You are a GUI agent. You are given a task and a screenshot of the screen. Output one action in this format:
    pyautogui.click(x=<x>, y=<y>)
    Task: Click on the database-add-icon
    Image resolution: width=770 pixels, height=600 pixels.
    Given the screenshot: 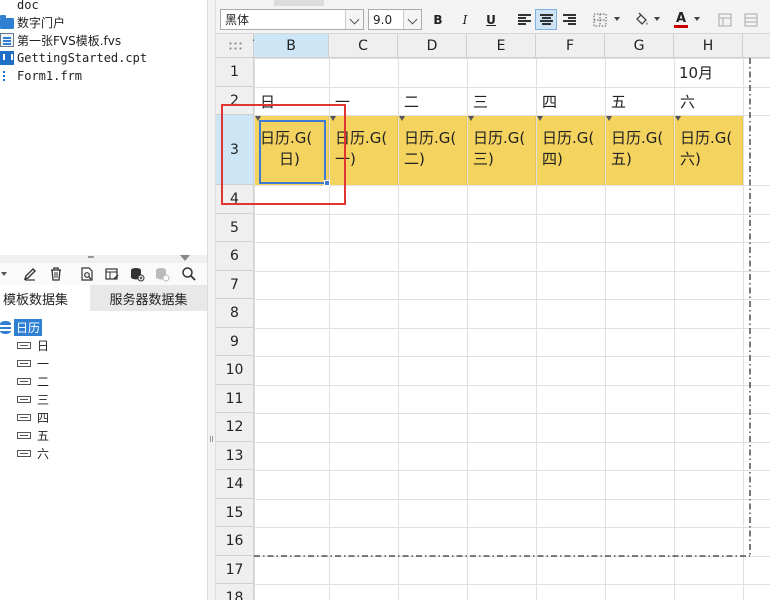 What is the action you would take?
    pyautogui.click(x=137, y=274)
    